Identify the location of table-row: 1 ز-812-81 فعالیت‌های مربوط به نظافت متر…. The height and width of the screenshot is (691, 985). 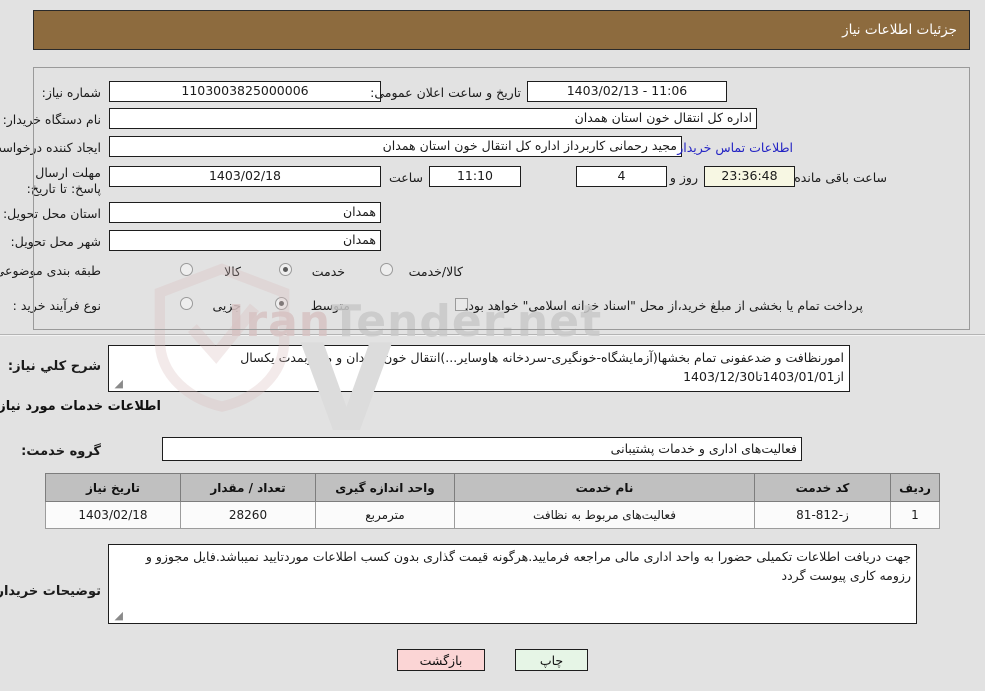
(492, 515).